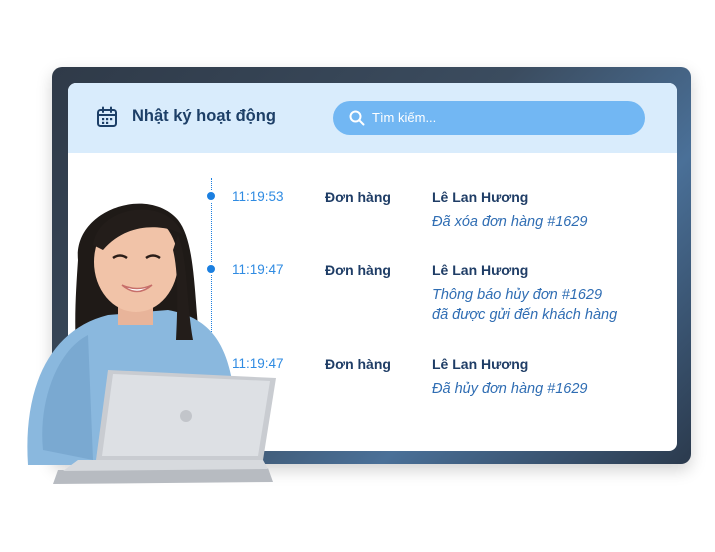 The width and height of the screenshot is (715, 552). Describe the element at coordinates (517, 295) in the screenshot. I see `entry-description: Thông báo hủy đơn #1629` at that location.